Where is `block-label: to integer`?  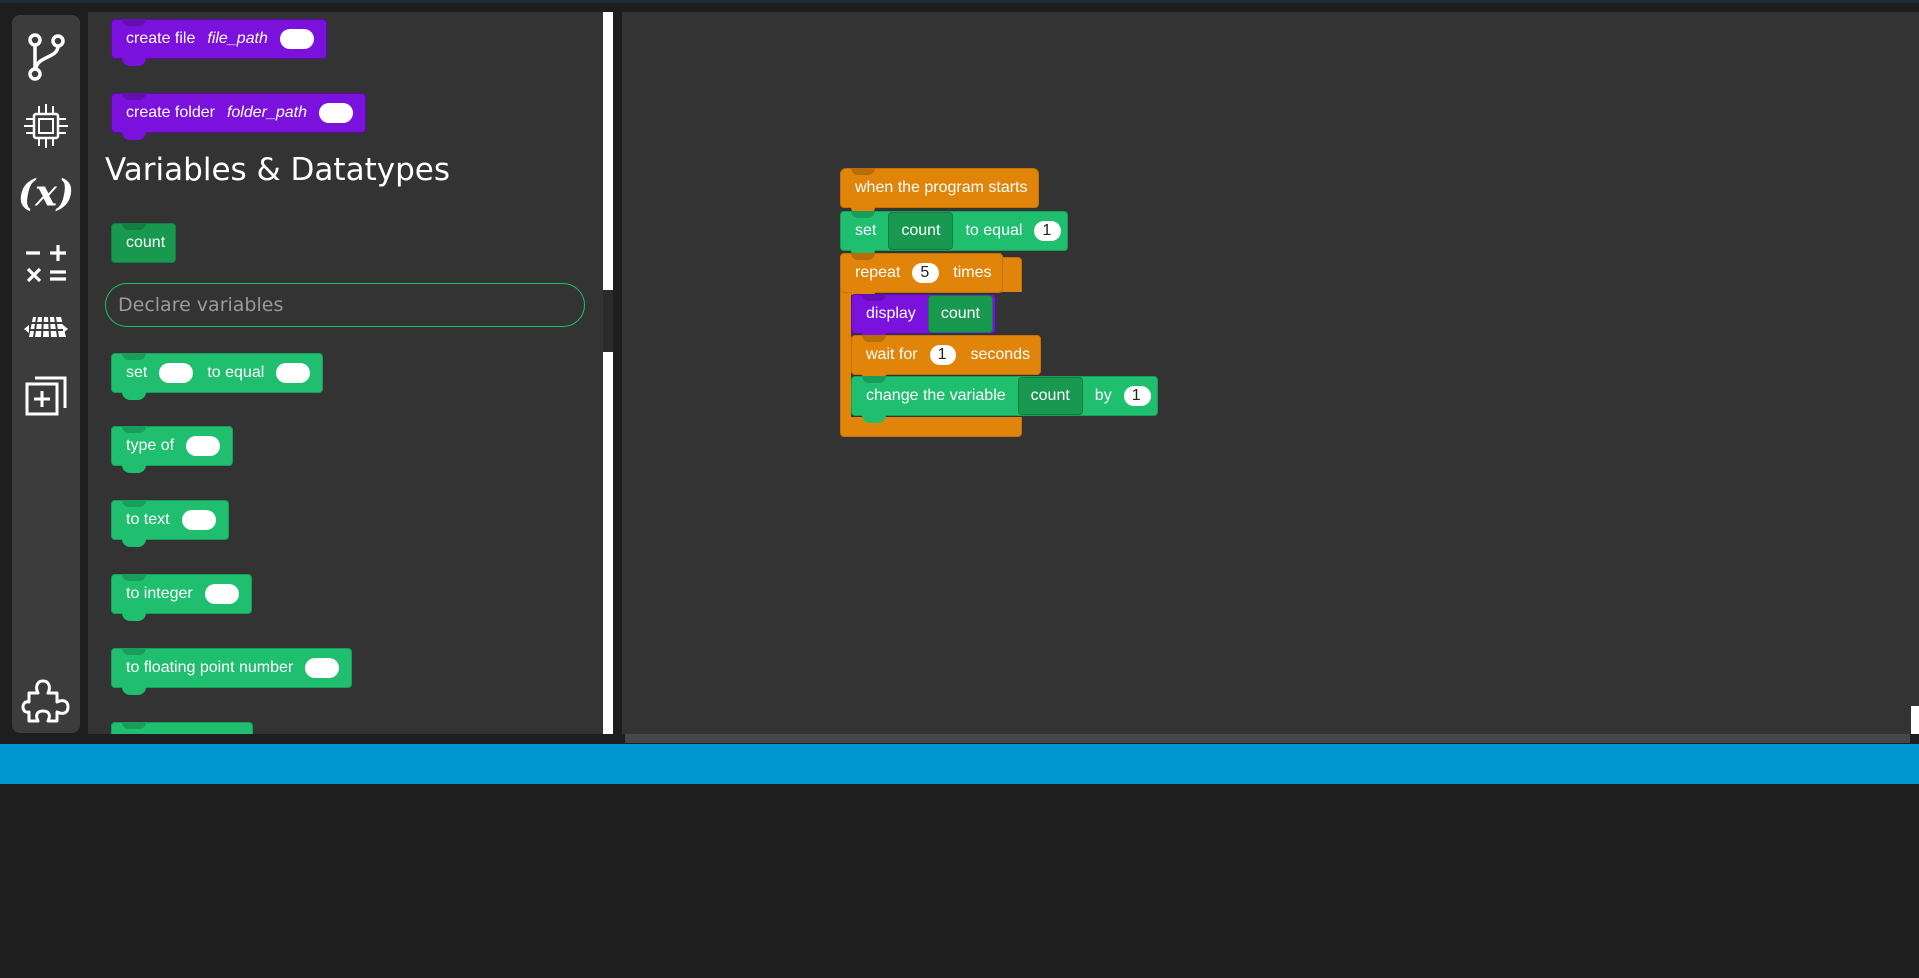
block-label: to integer is located at coordinates (159, 593).